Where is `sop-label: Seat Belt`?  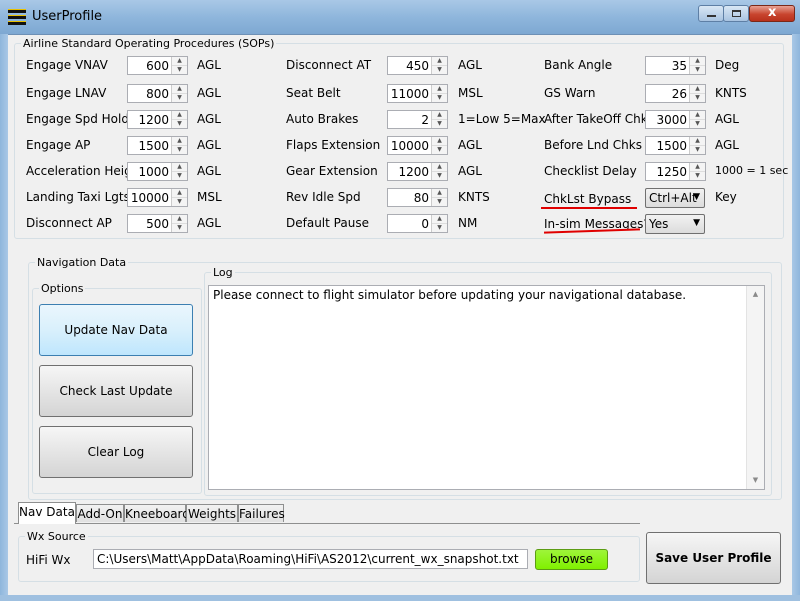 sop-label: Seat Belt is located at coordinates (313, 93).